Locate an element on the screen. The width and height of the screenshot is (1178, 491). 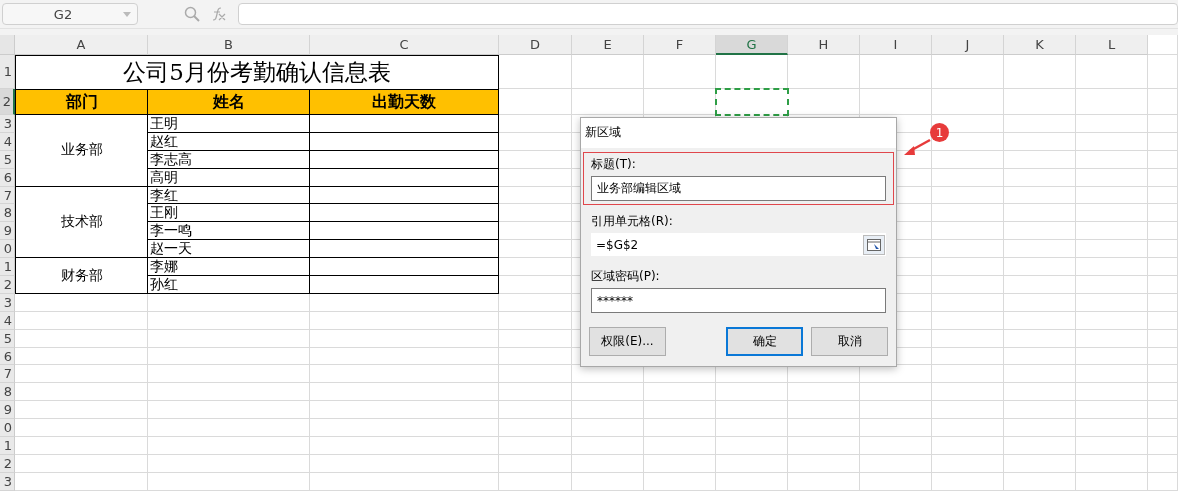
row-header: 9 is located at coordinates (7, 231).